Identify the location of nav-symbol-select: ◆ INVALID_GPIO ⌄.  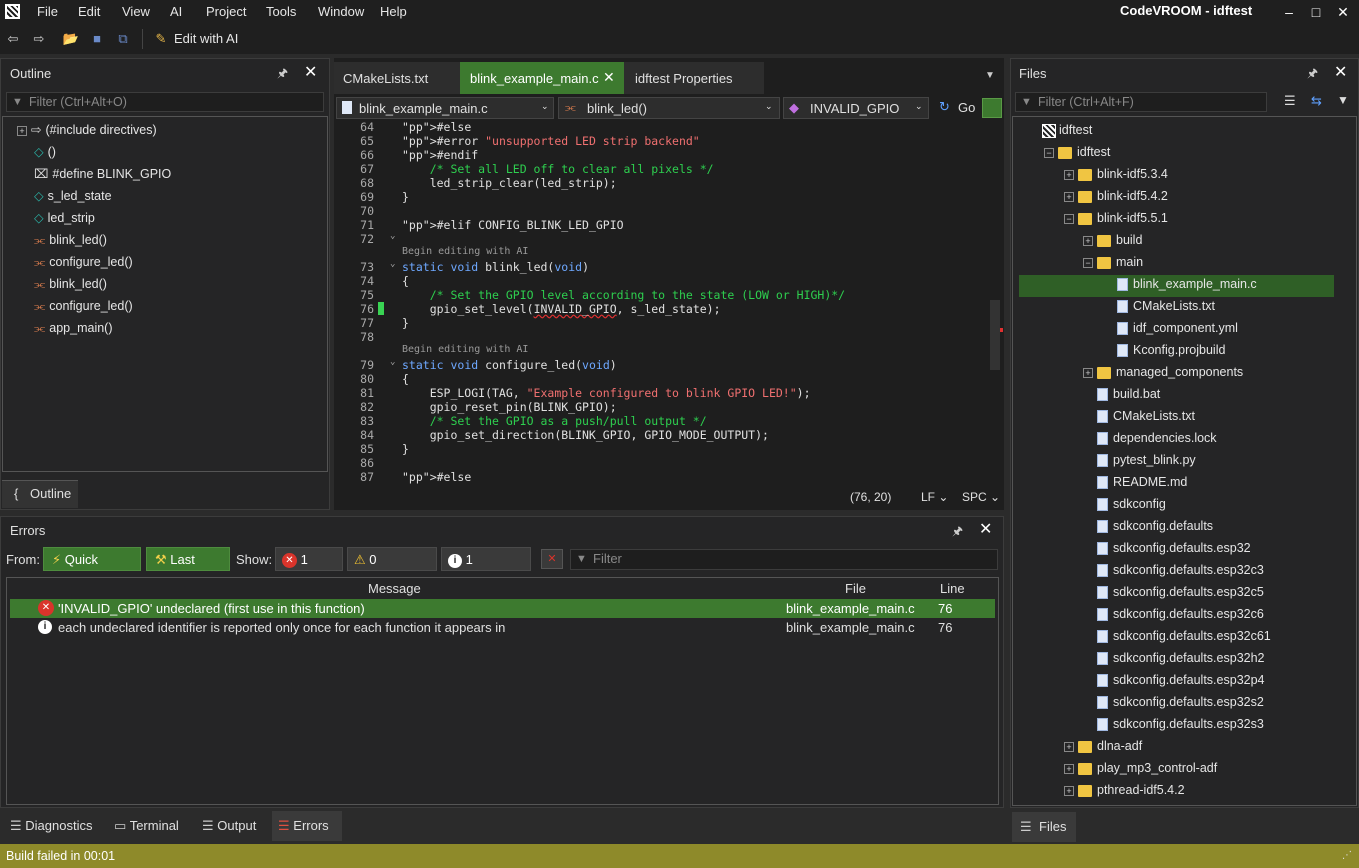
(856, 108).